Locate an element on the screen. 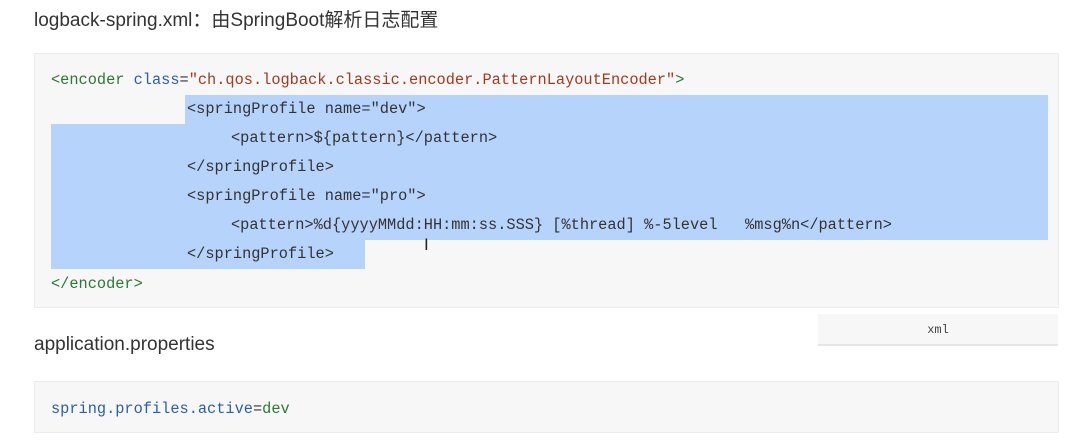  code-line-spring-profile-close-2: </springProfile> is located at coordinates (260, 254).